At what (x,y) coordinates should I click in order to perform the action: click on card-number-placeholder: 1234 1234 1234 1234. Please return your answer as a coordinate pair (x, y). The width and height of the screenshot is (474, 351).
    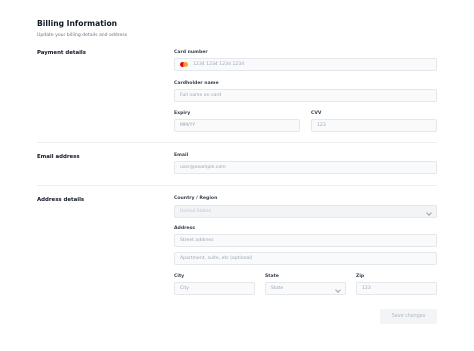
    Looking at the image, I should click on (219, 64).